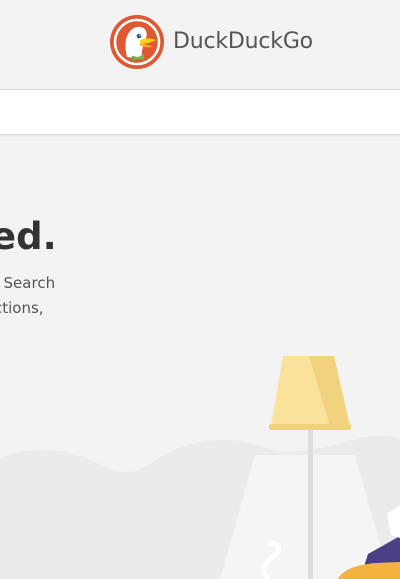  Describe the element at coordinates (310, 427) in the screenshot. I see `lamp-shade-base` at that location.